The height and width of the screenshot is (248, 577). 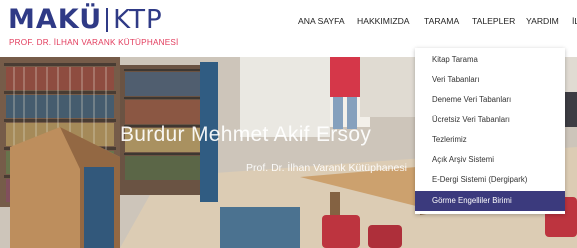 What do you see at coordinates (383, 21) in the screenshot?
I see `nav-item-hakkimizda: HAKKIMIZDA` at bounding box center [383, 21].